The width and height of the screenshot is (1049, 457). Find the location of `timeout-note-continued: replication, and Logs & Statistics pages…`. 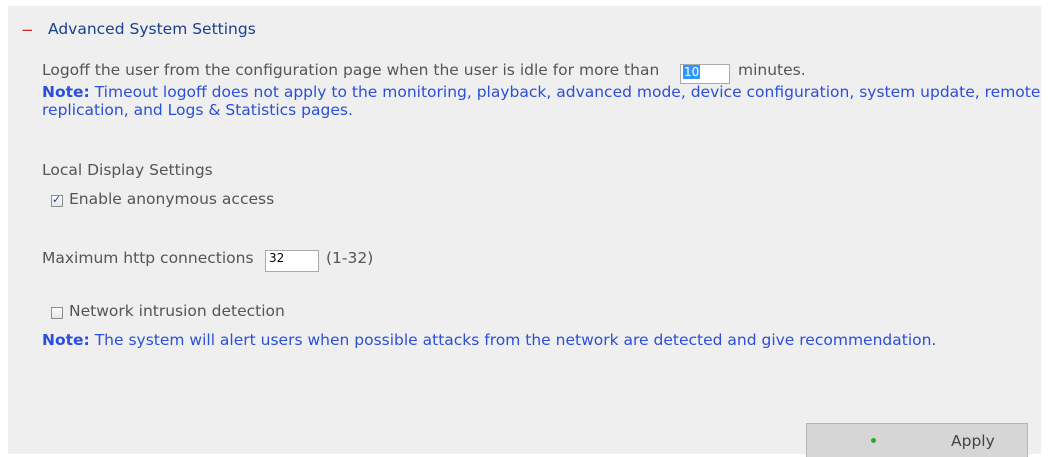

timeout-note-continued: replication, and Logs & Statistics pages… is located at coordinates (197, 110).